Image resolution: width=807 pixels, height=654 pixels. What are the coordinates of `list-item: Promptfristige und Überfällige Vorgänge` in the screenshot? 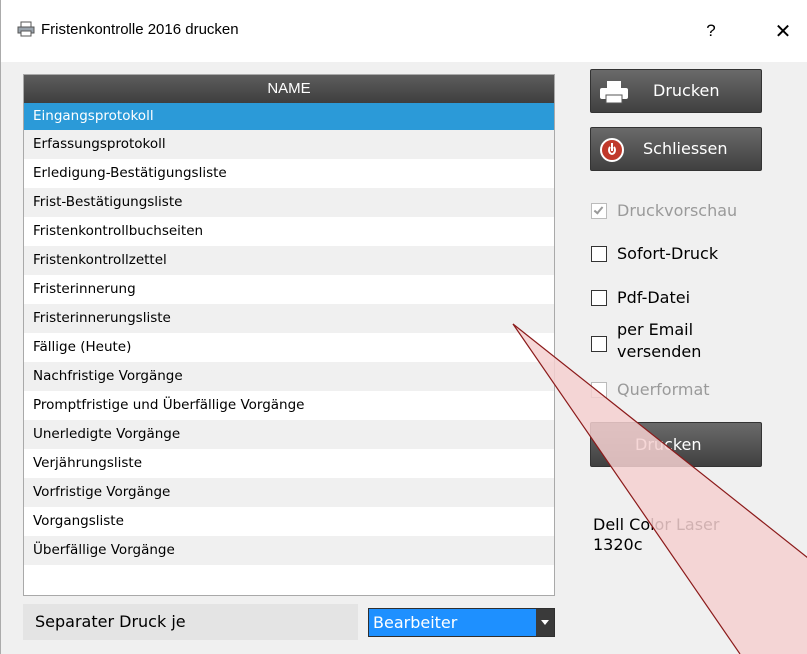 It's located at (289, 405).